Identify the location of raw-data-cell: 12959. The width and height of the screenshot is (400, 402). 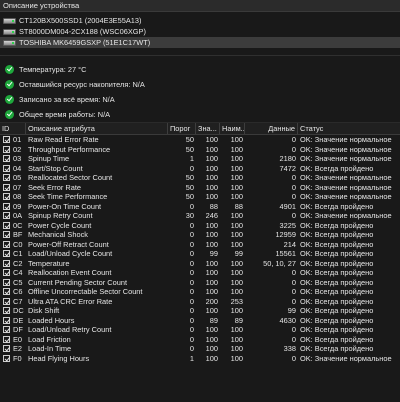
(285, 234).